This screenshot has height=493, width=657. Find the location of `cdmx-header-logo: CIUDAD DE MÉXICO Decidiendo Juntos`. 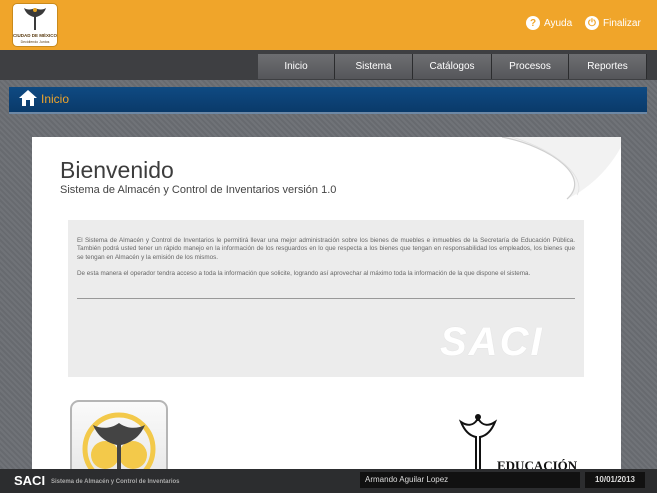

cdmx-header-logo: CIUDAD DE MÉXICO Decidiendo Juntos is located at coordinates (35, 25).